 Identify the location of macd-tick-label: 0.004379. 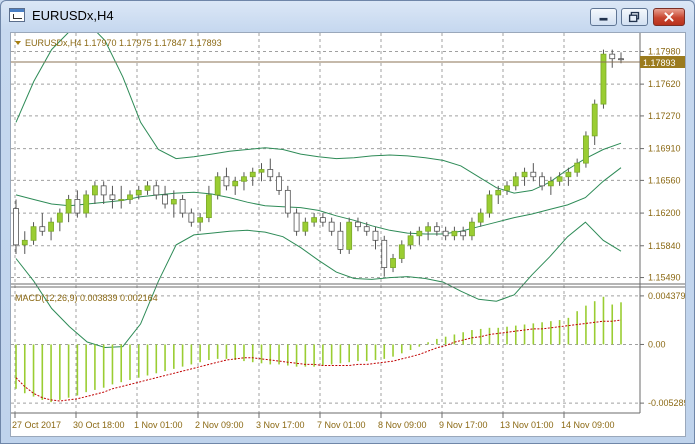
(666, 296).